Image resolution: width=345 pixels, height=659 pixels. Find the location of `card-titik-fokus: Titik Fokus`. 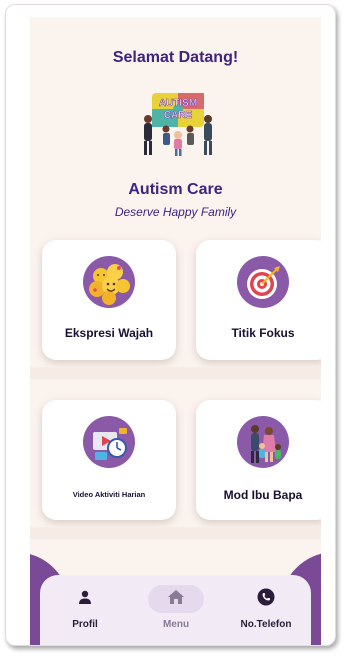

card-titik-fokus: Titik Fokus is located at coordinates (258, 300).